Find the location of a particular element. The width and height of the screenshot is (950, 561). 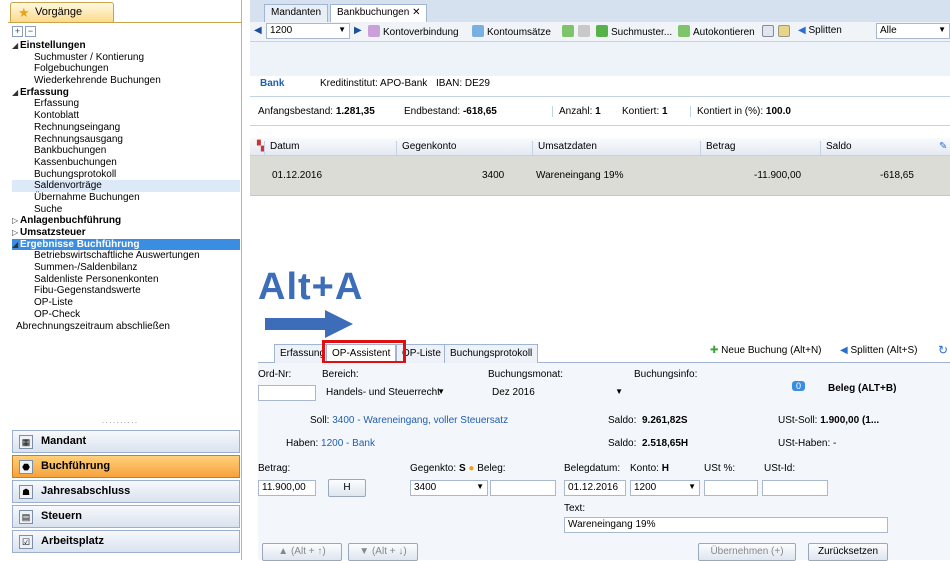

tree-item: Erfassung is located at coordinates (126, 104).